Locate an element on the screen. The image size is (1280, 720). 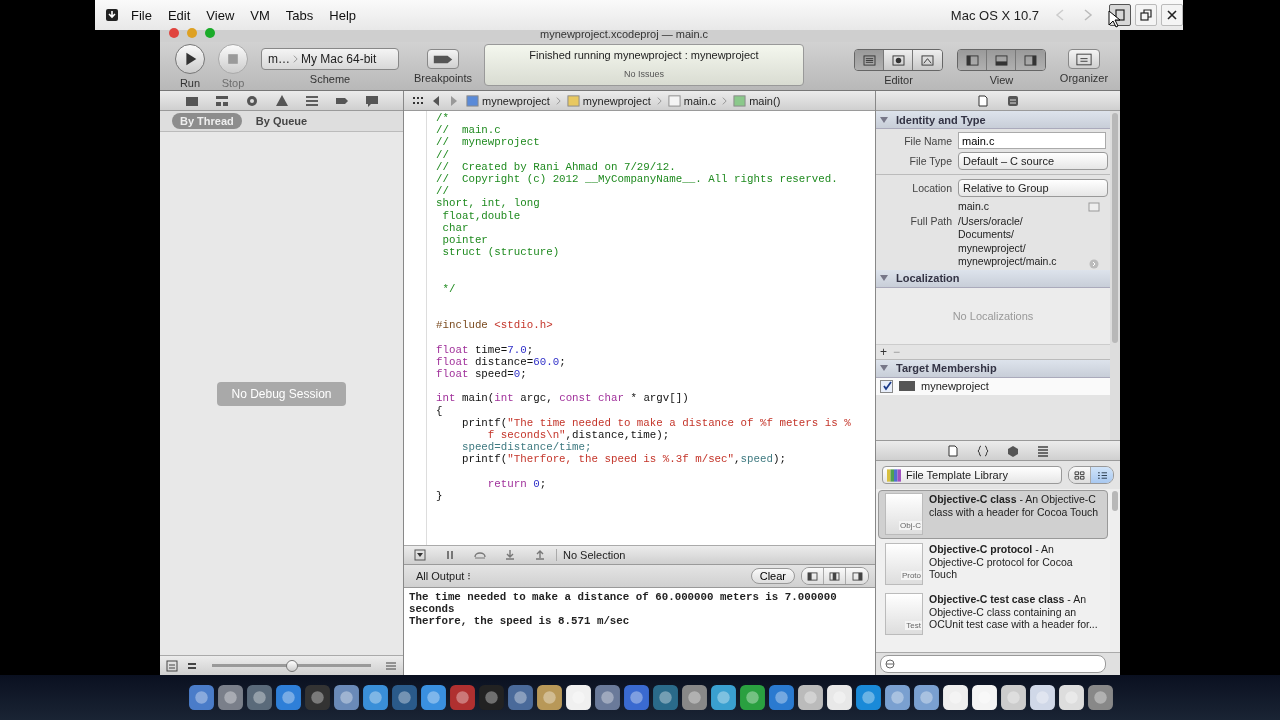
step-over-icon is located at coordinates (480, 555).